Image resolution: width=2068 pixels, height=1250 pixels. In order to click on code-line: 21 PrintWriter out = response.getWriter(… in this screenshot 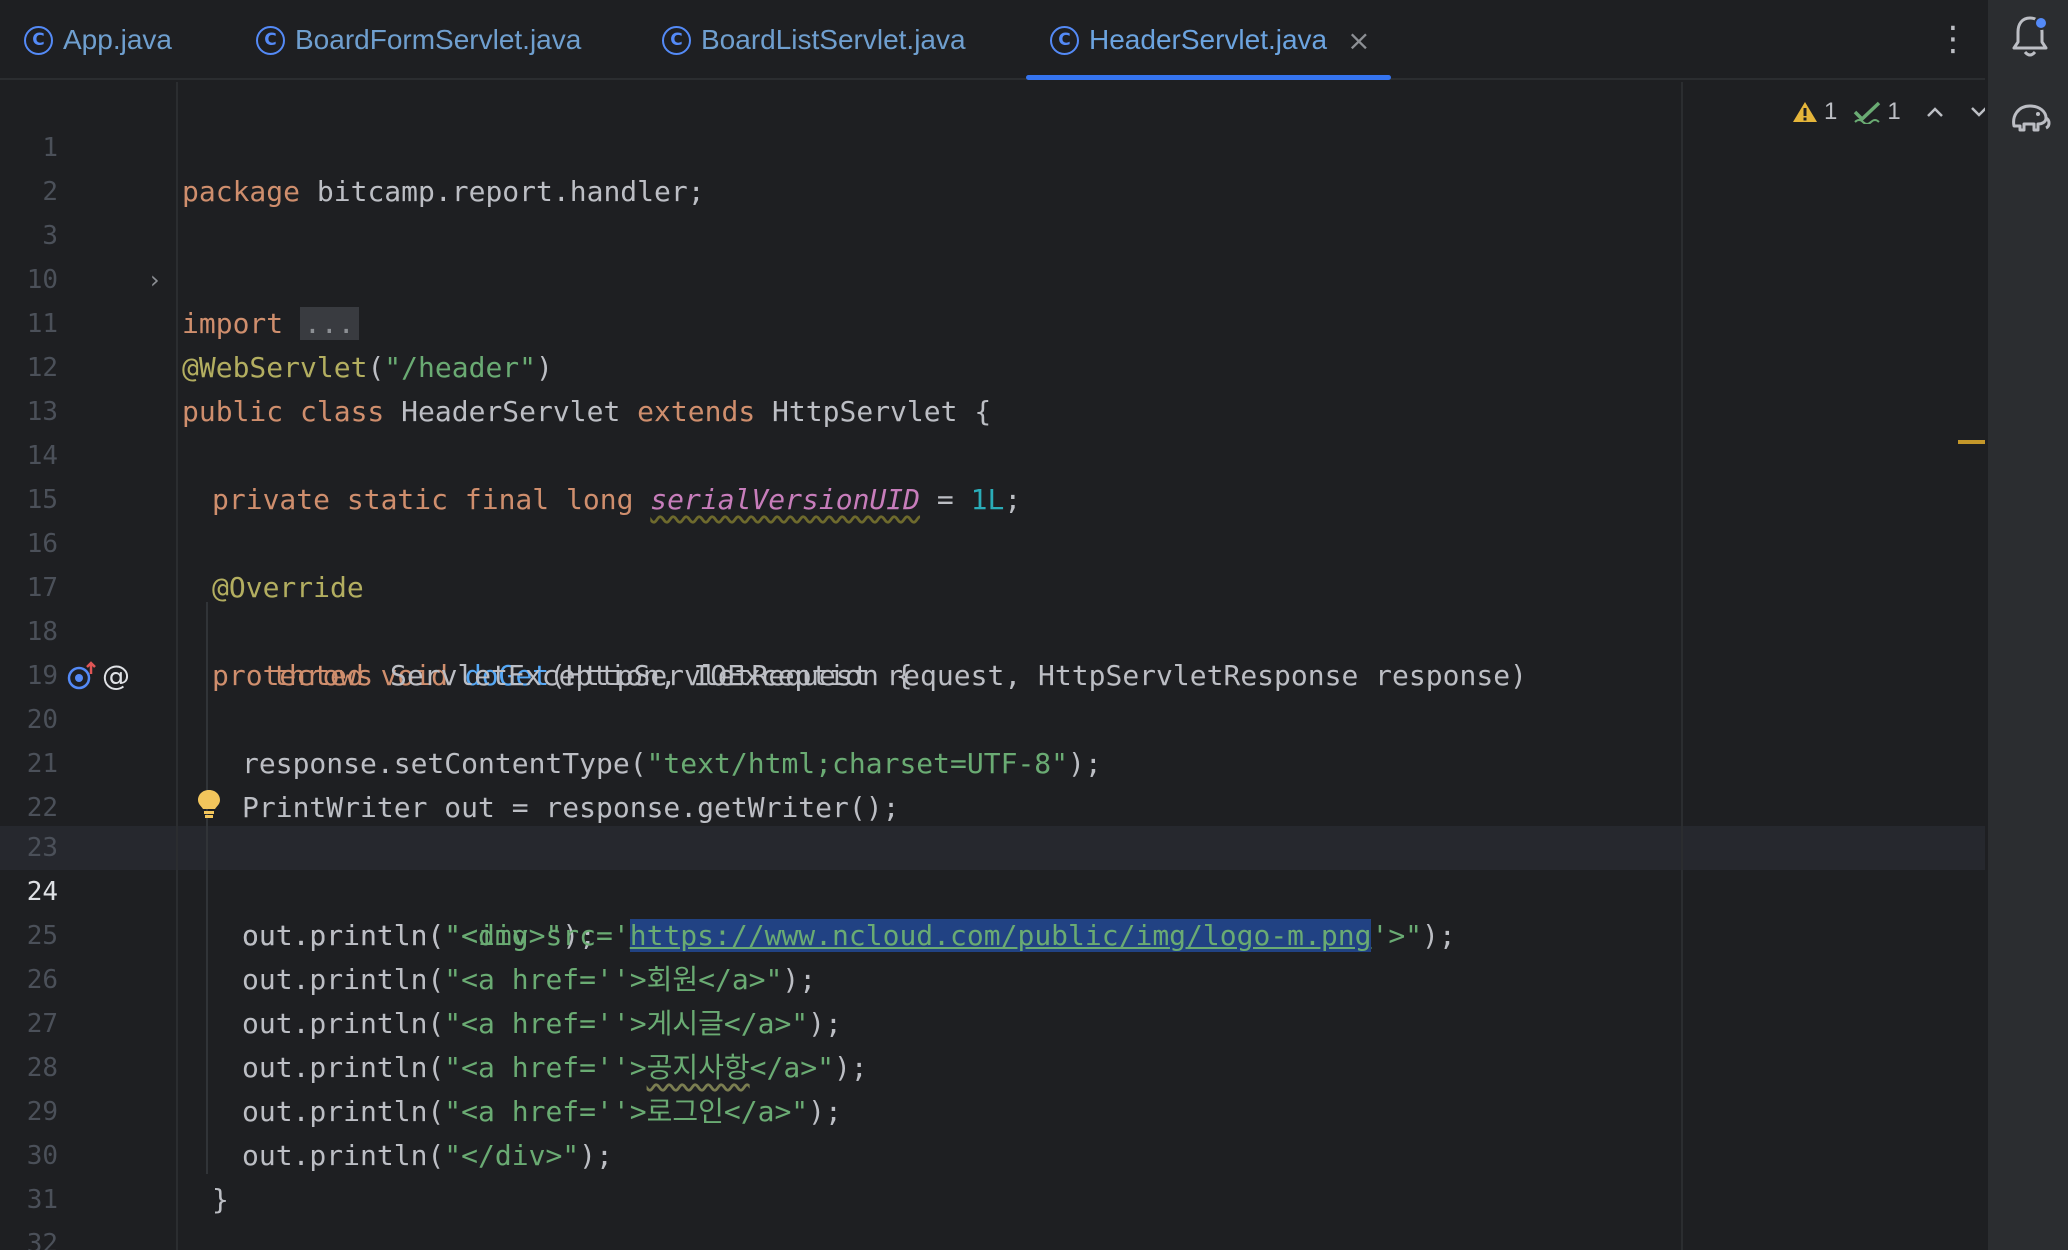, I will do `click(992, 761)`.